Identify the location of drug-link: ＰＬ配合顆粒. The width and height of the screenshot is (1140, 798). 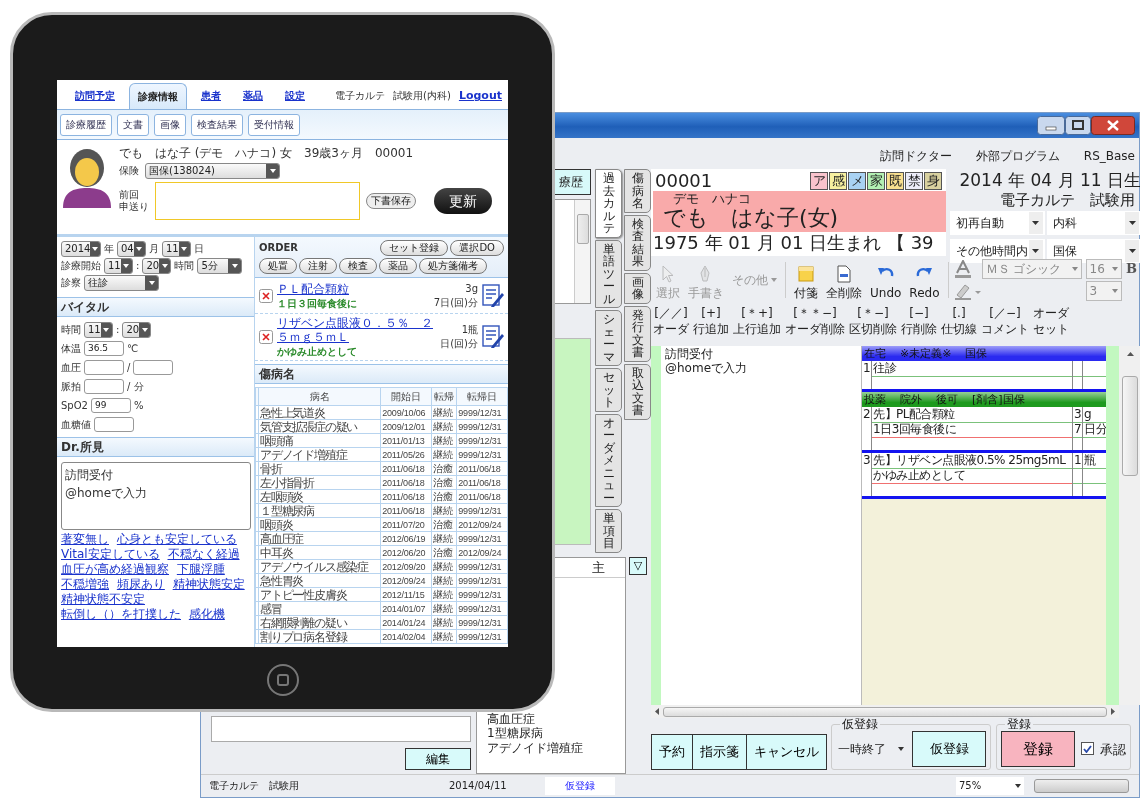
(317, 288).